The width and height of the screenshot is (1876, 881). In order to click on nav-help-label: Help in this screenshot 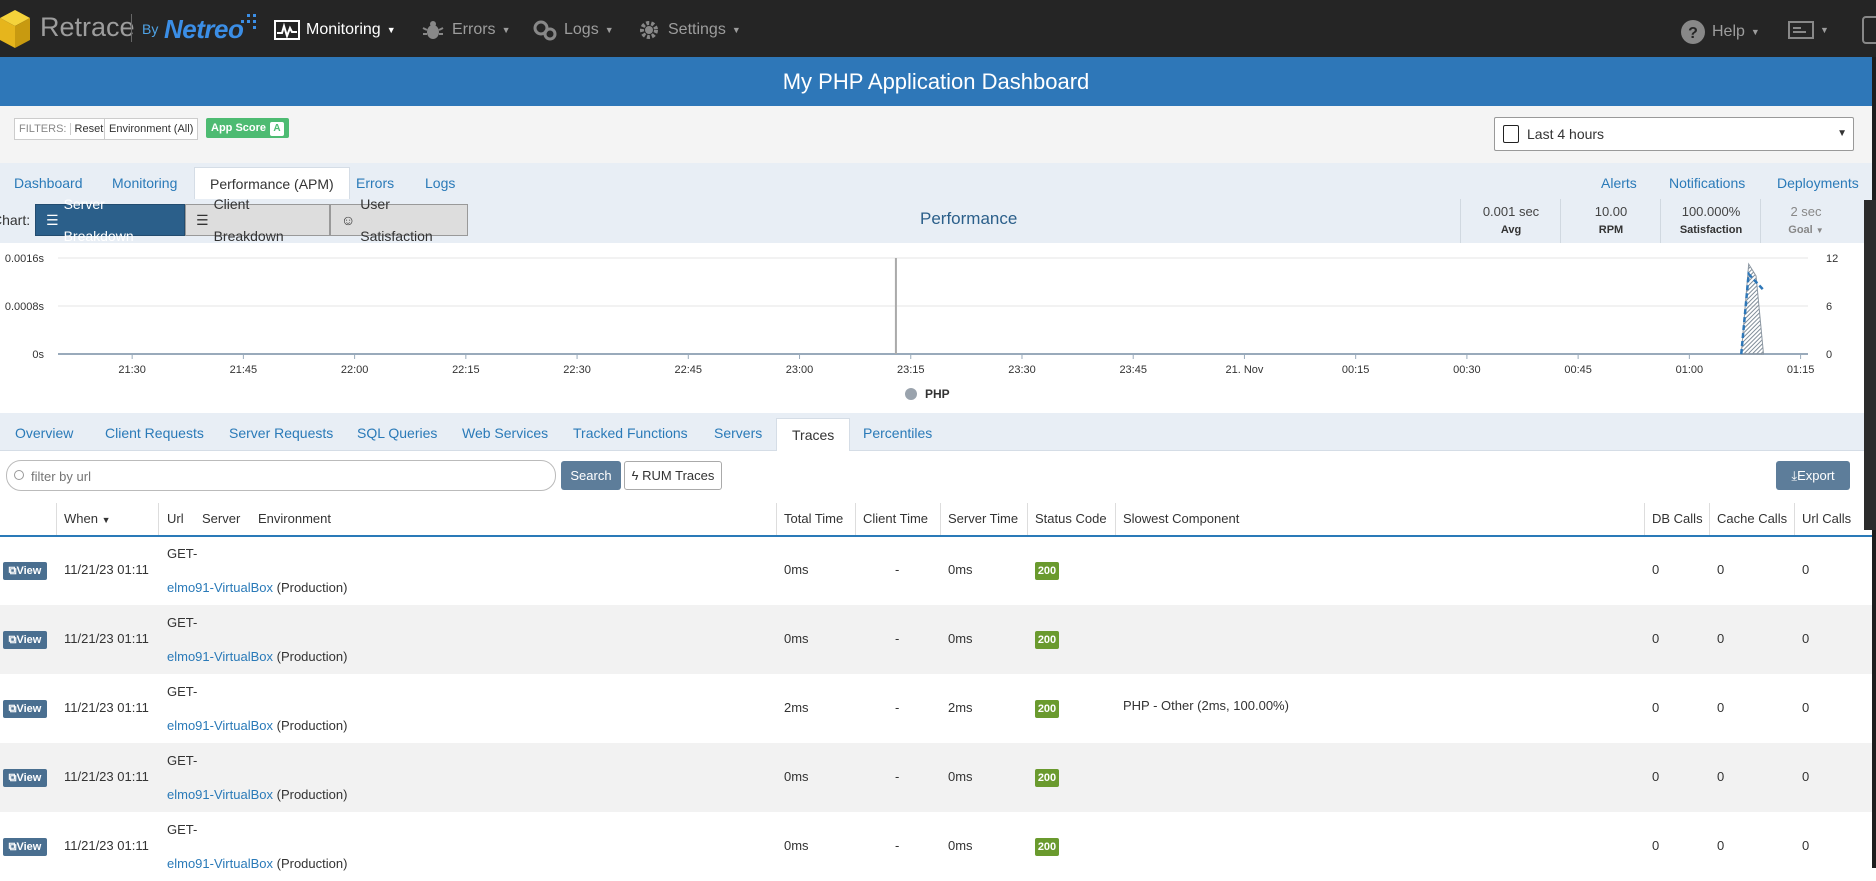, I will do `click(1728, 31)`.